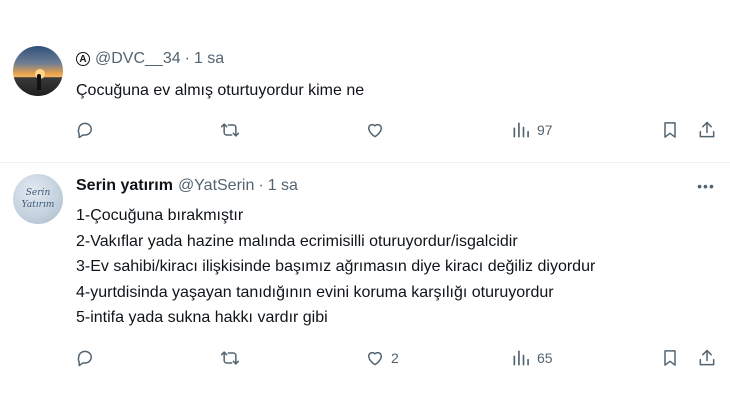 Image resolution: width=730 pixels, height=420 pixels. I want to click on like-button: 2, so click(382, 358).